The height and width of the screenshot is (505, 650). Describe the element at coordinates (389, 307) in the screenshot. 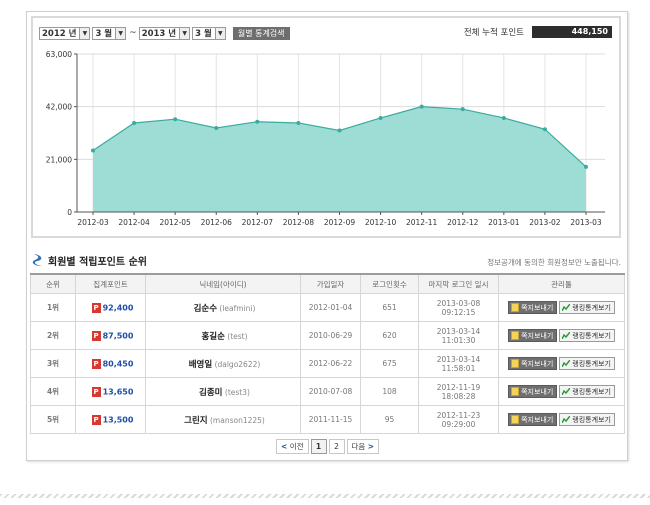

I see `logins-cell: 651` at that location.